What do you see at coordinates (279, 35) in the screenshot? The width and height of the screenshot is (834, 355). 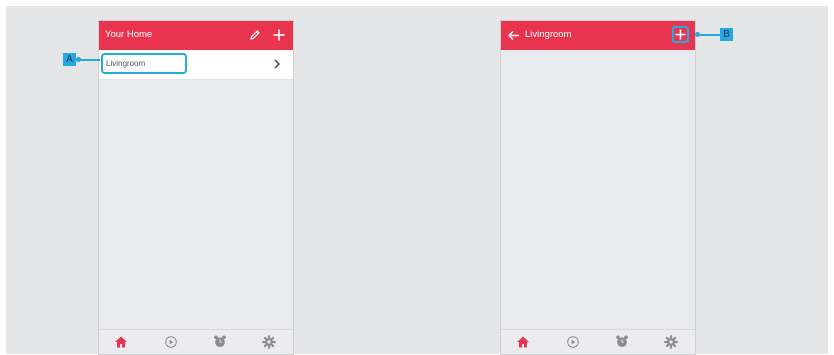 I see `add-plus-icon` at bounding box center [279, 35].